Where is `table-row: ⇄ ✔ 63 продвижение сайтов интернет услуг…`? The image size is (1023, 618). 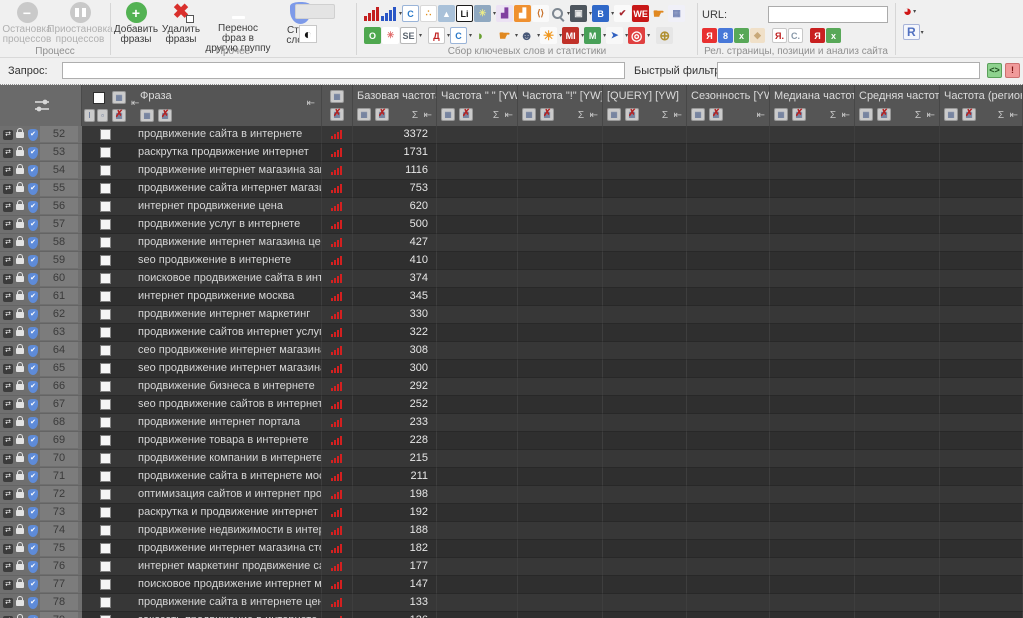
table-row: ⇄ ✔ 63 продвижение сайтов интернет услуг… is located at coordinates (511, 333).